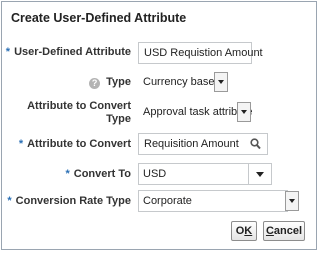 This screenshot has height=253, width=320. Describe the element at coordinates (221, 82) in the screenshot. I see `type-dropdown-button` at that location.